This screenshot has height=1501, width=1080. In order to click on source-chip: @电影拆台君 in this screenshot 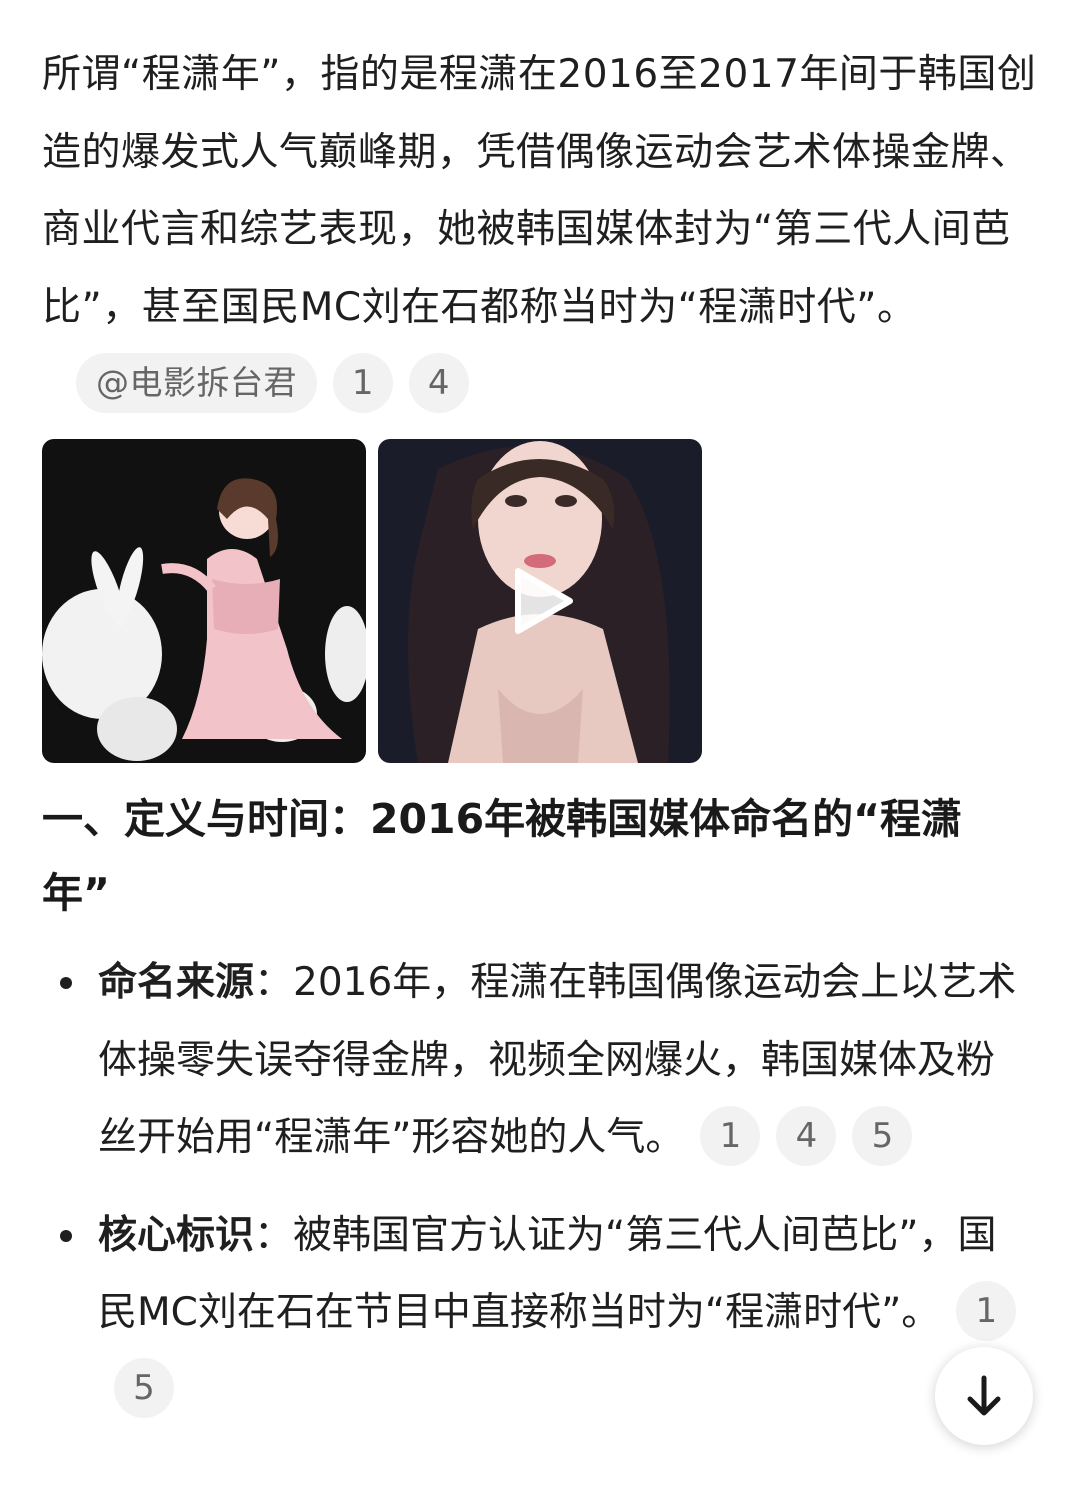, I will do `click(196, 382)`.